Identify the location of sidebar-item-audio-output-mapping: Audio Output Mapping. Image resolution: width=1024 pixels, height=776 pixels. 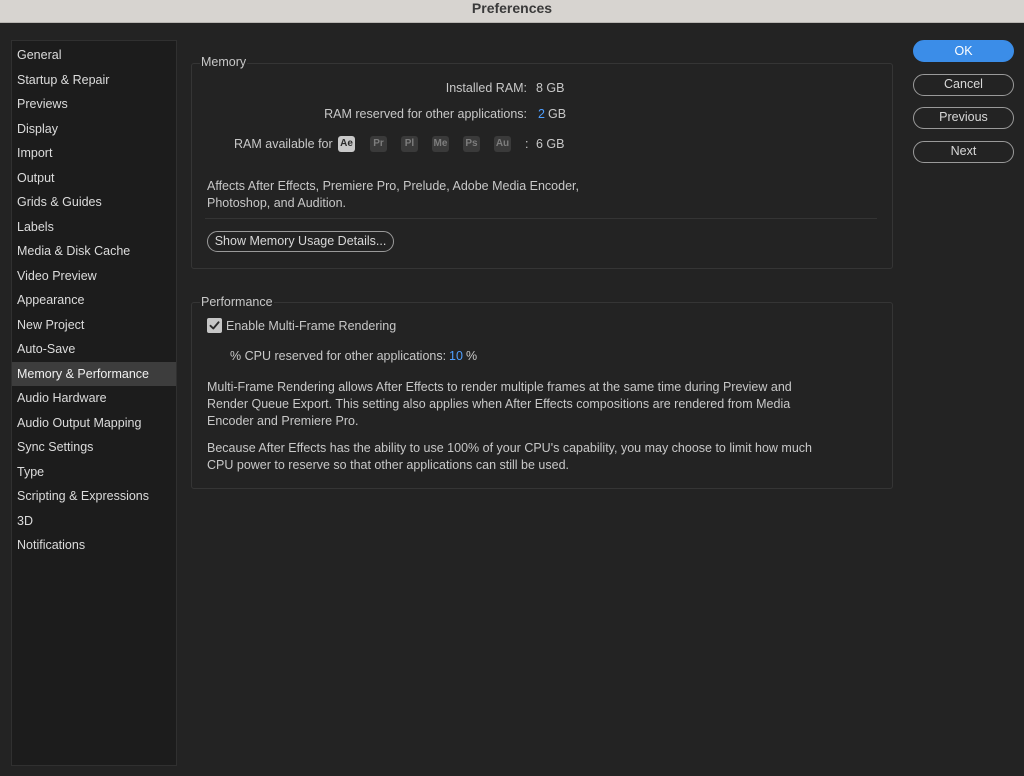
(94, 423).